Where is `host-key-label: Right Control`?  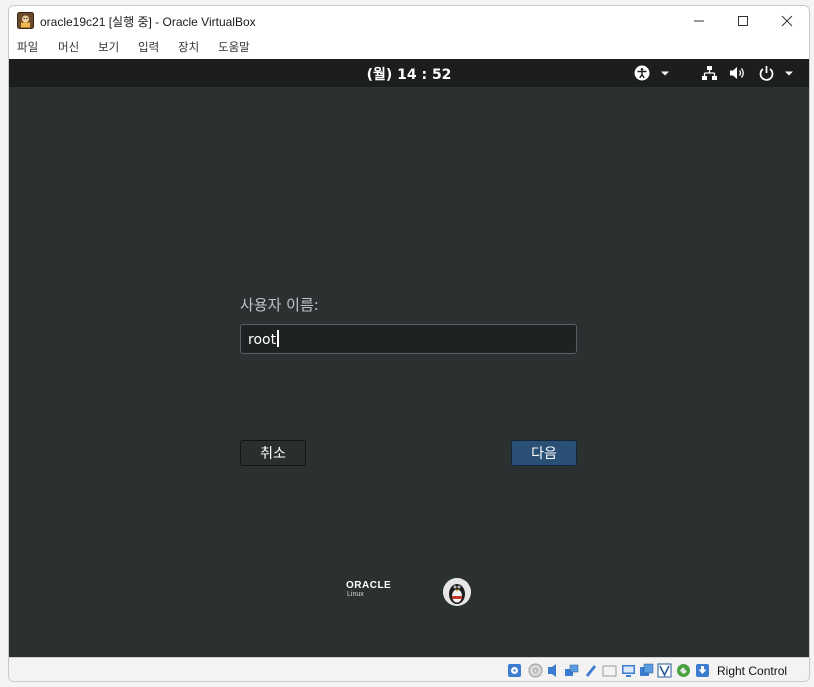 host-key-label: Right Control is located at coordinates (752, 671).